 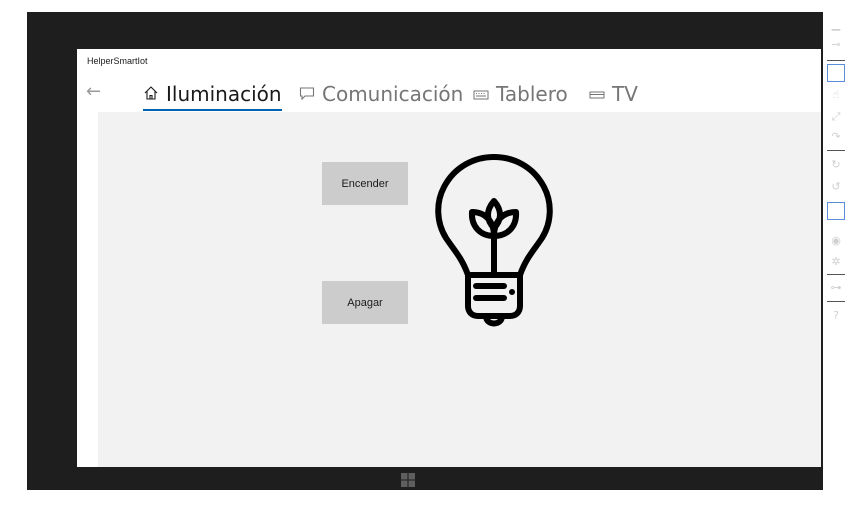 I want to click on title-bar: HelperSmartIot, so click(x=449, y=61).